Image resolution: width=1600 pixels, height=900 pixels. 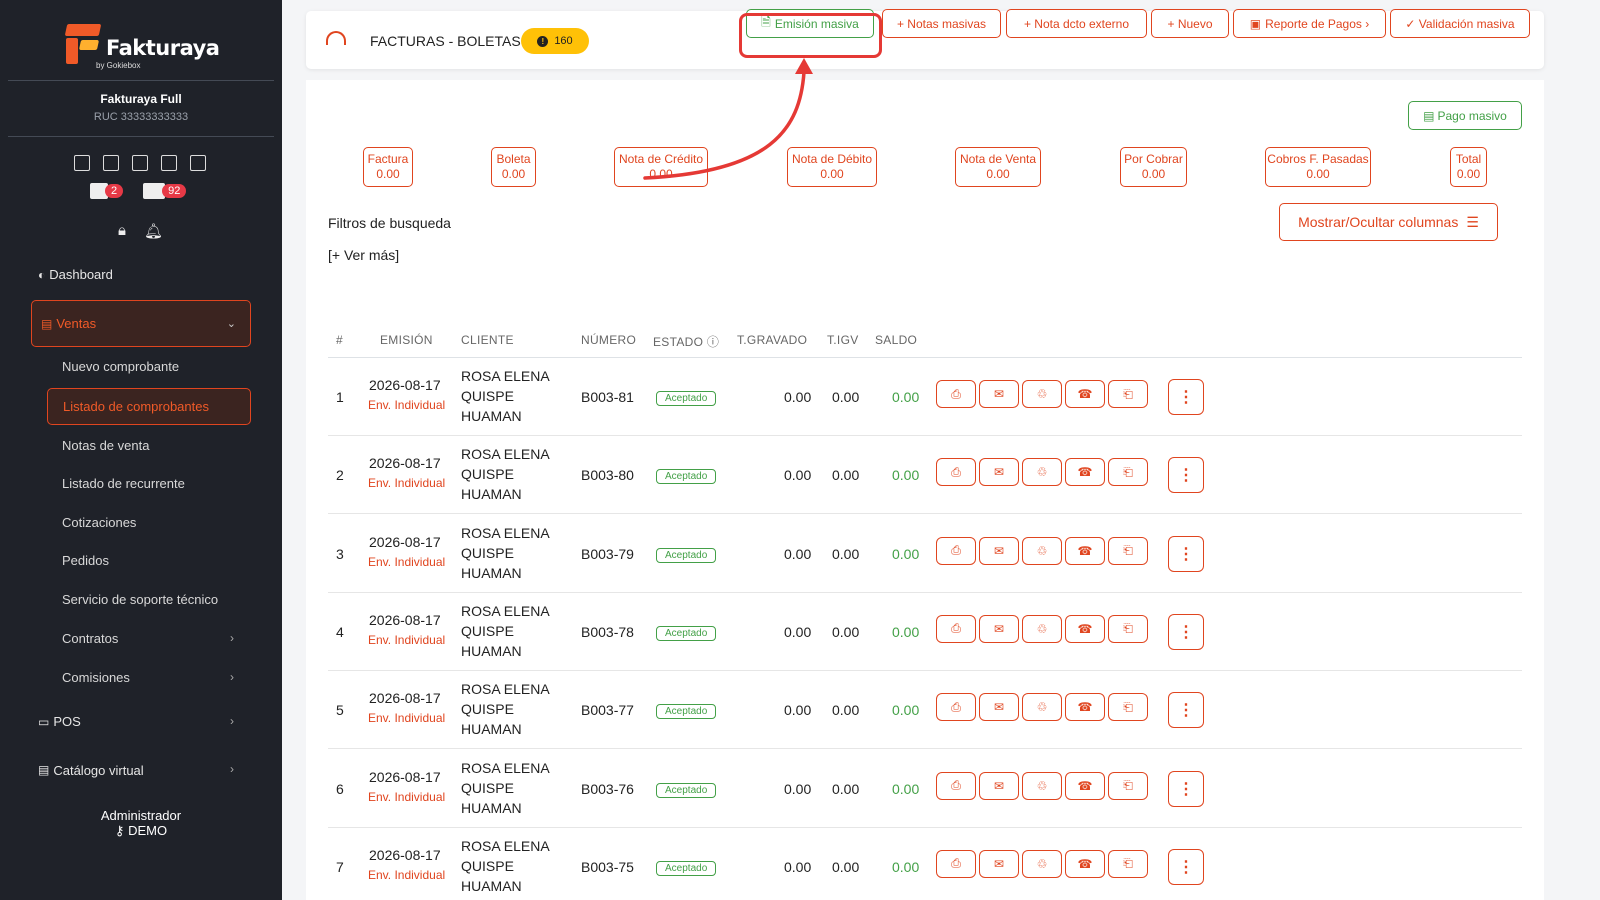 I want to click on reporte-pagos-button: ▣ Reporte de Pagos ›, so click(x=1309, y=23).